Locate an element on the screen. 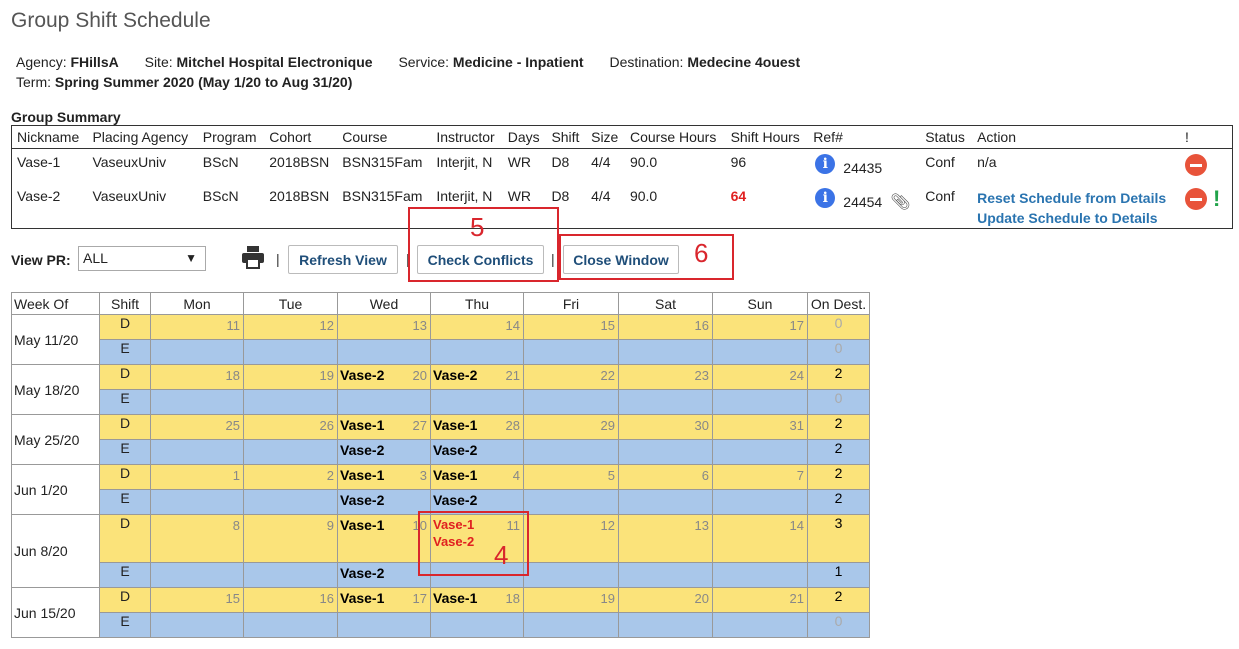  day-cell: 3 Vase-1 is located at coordinates (384, 477).